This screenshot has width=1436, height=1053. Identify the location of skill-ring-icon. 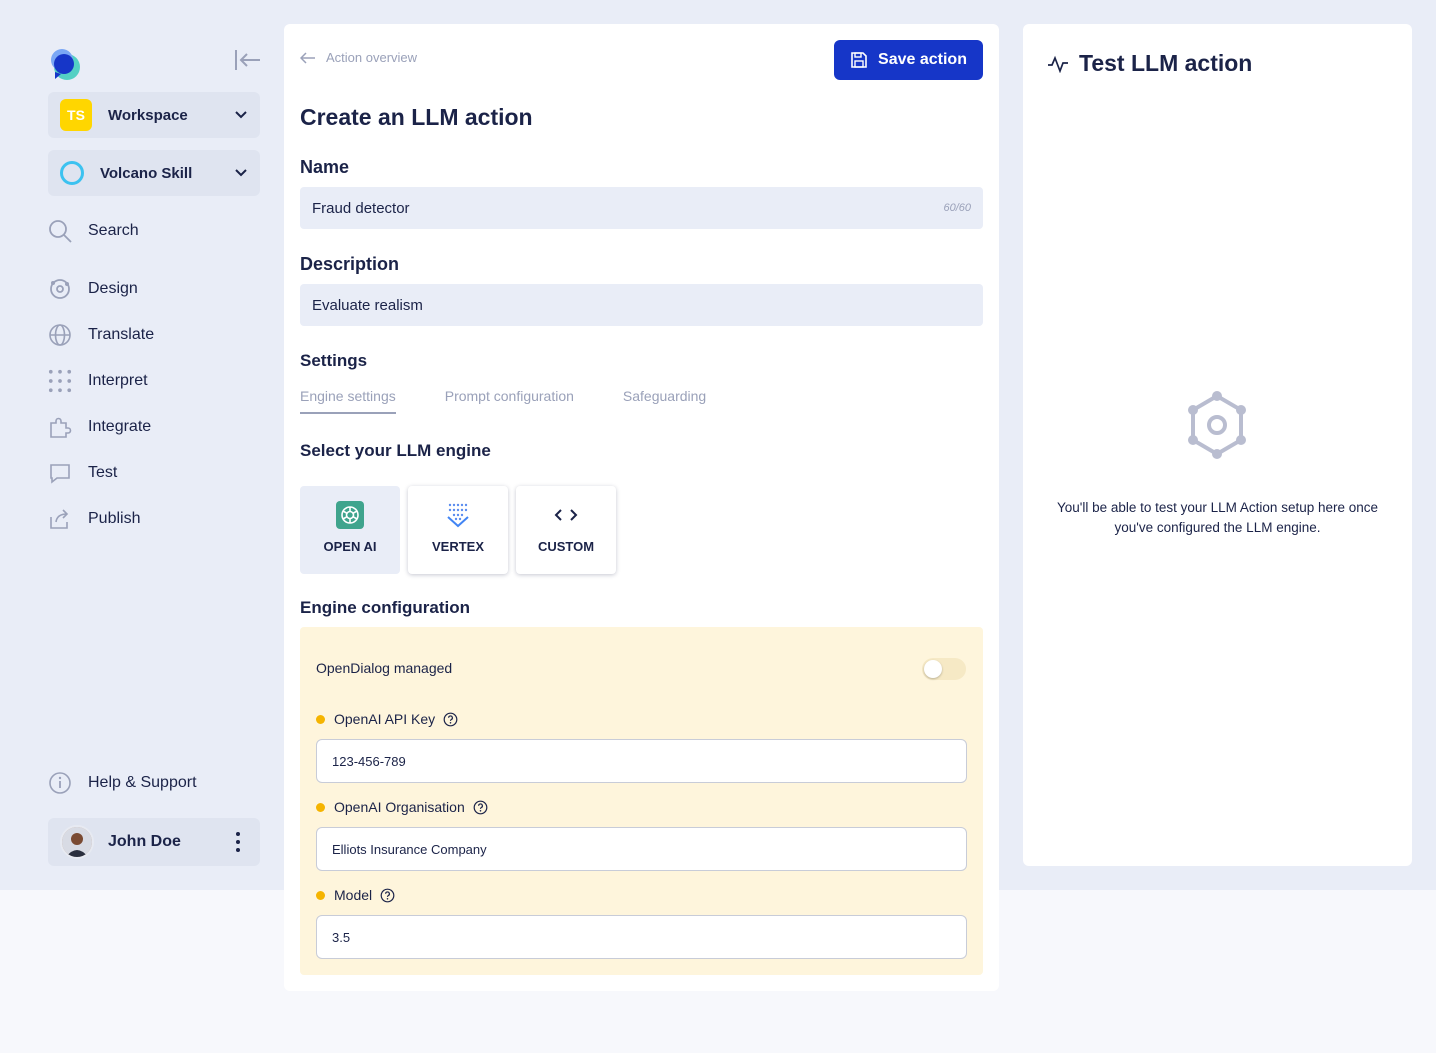
(72, 173).